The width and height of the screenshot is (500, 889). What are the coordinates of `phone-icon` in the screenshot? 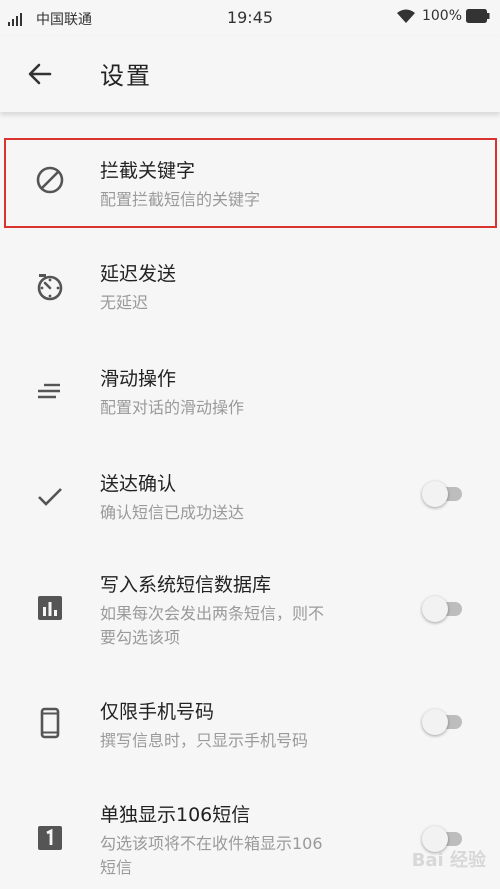 It's located at (50, 723).